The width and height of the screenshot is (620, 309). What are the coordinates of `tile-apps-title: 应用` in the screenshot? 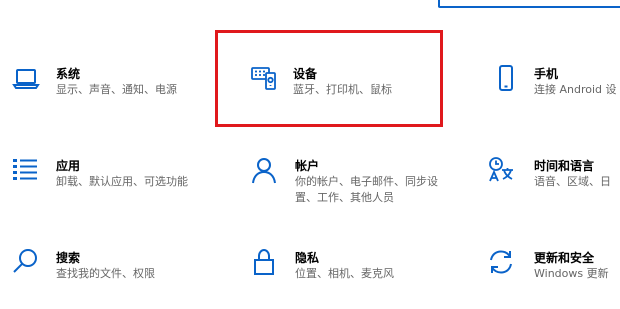 It's located at (68, 166).